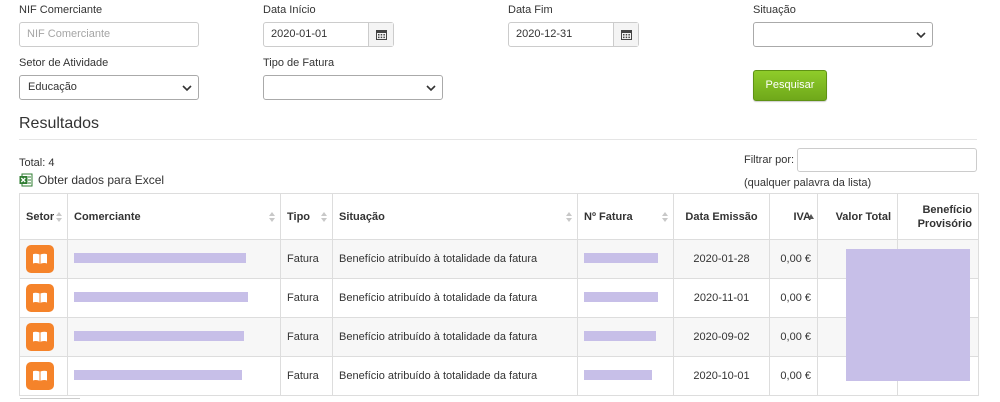 This screenshot has height=402, width=1000. I want to click on excel-link-label: Obter dados para Excel, so click(101, 180).